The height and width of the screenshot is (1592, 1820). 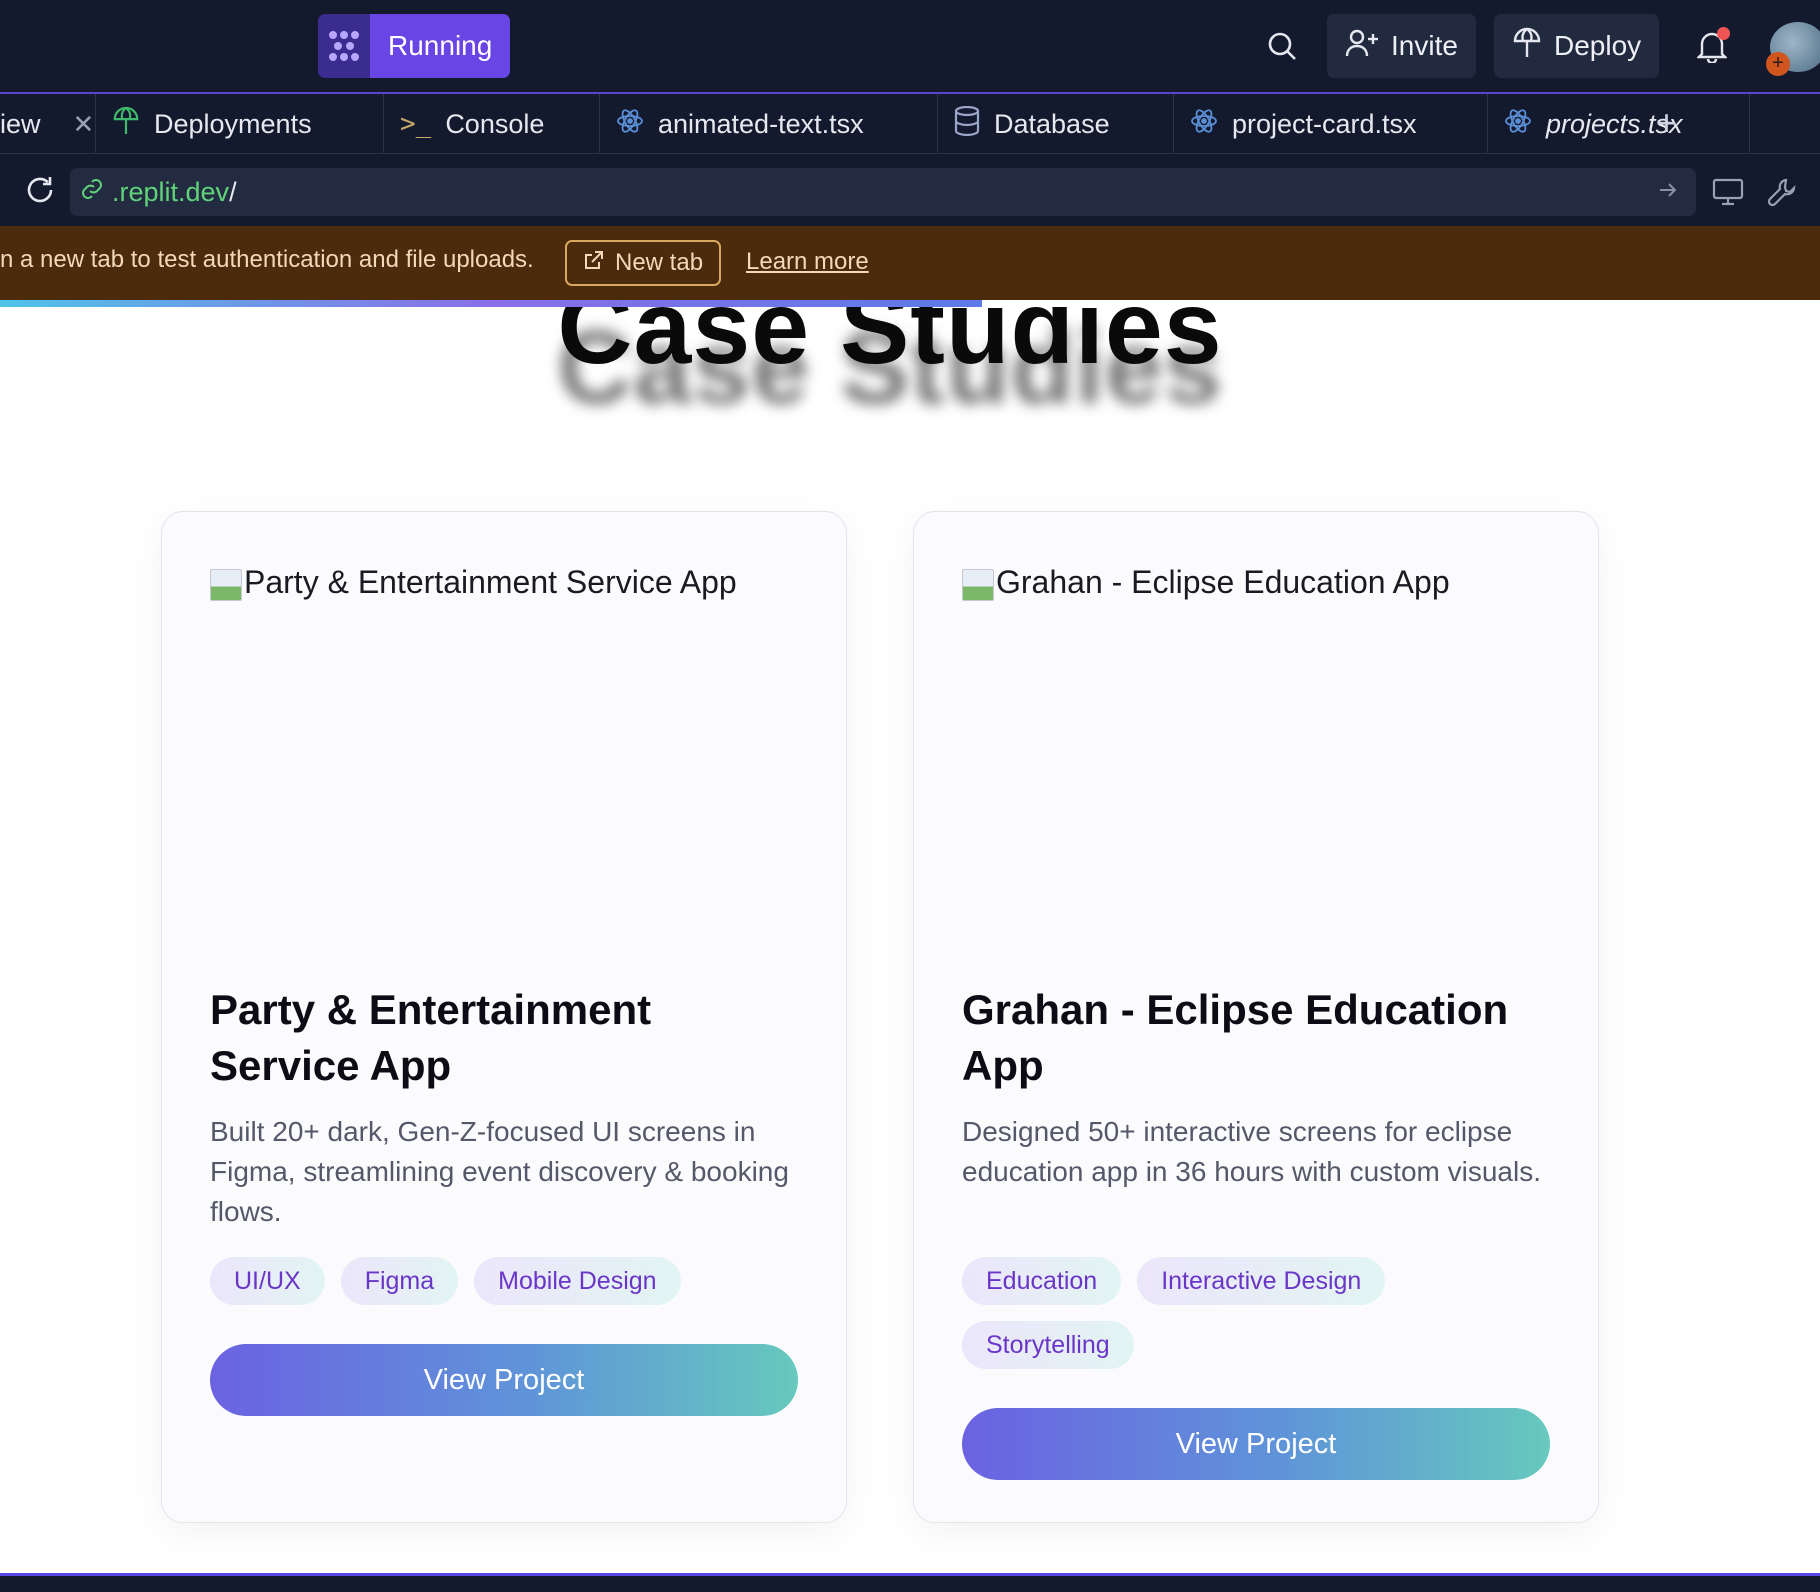 I want to click on run-button: Running, so click(x=414, y=46).